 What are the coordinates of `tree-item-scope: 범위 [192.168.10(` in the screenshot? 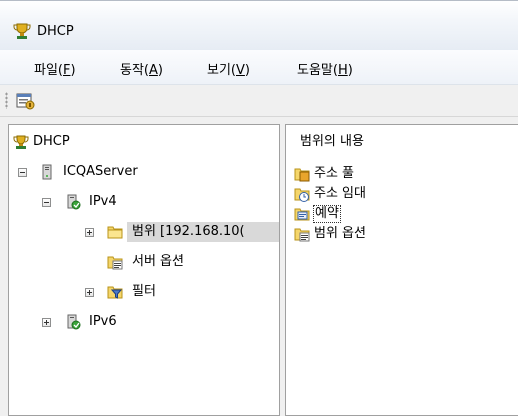 It's located at (144, 232).